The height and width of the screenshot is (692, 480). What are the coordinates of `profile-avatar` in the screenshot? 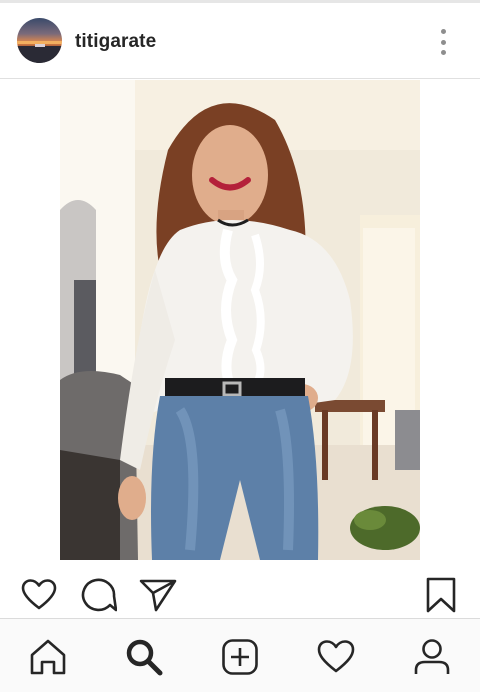 It's located at (39, 40).